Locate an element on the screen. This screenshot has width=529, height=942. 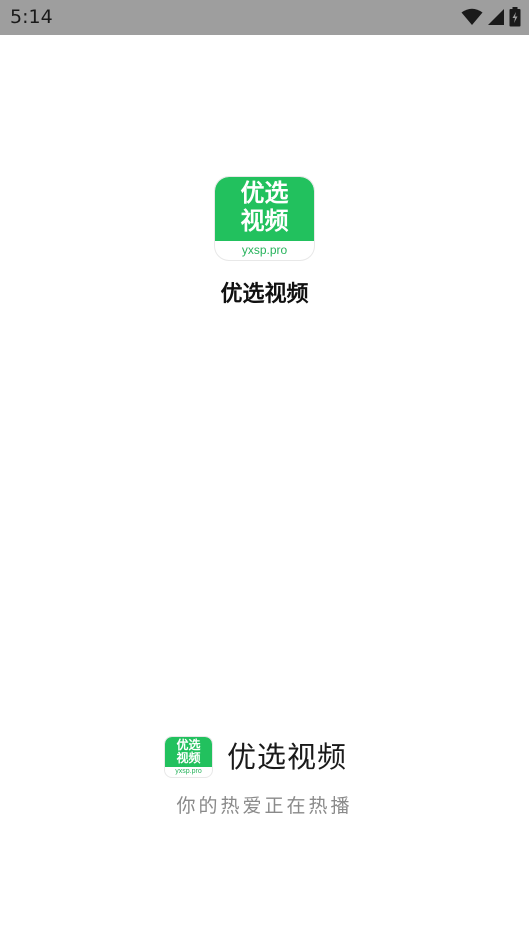
app-icon-domain: yxsp.pro is located at coordinates (264, 250).